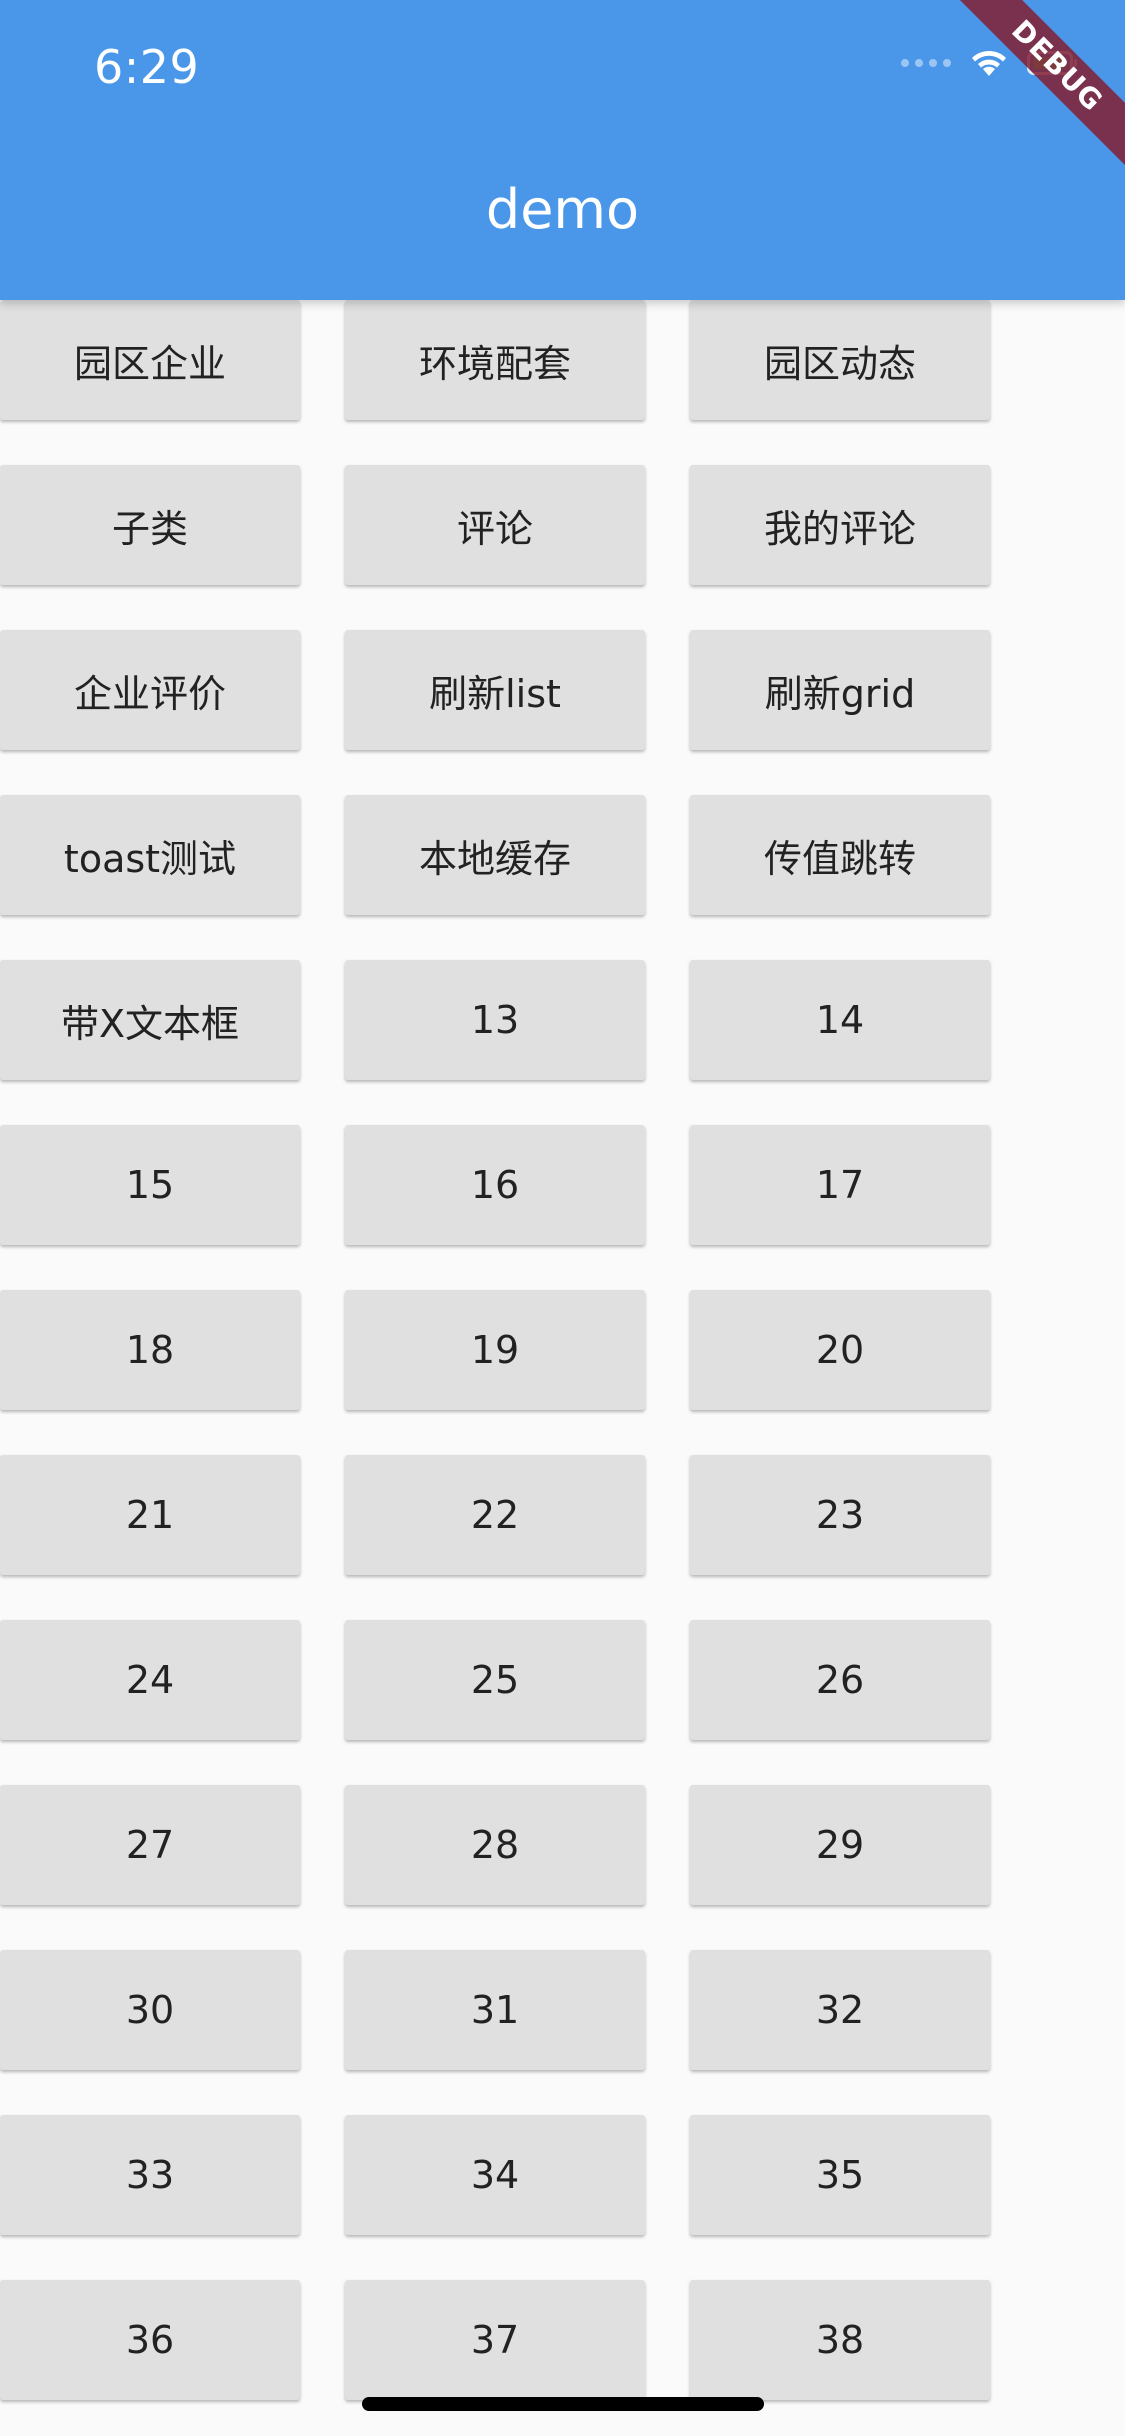 This screenshot has width=1125, height=2436. I want to click on grid-button: 36, so click(150, 2340).